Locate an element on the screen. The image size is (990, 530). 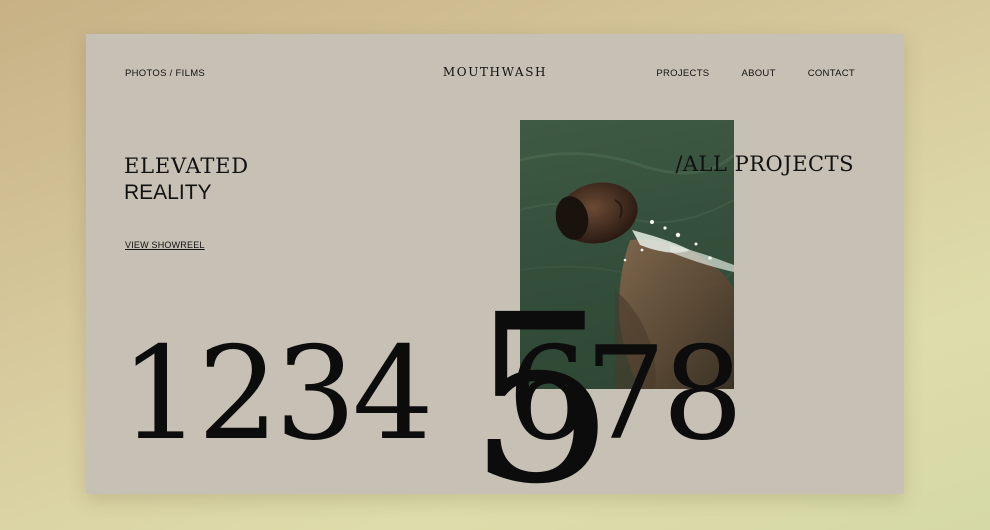
project-number-1: 1 is located at coordinates (160, 395).